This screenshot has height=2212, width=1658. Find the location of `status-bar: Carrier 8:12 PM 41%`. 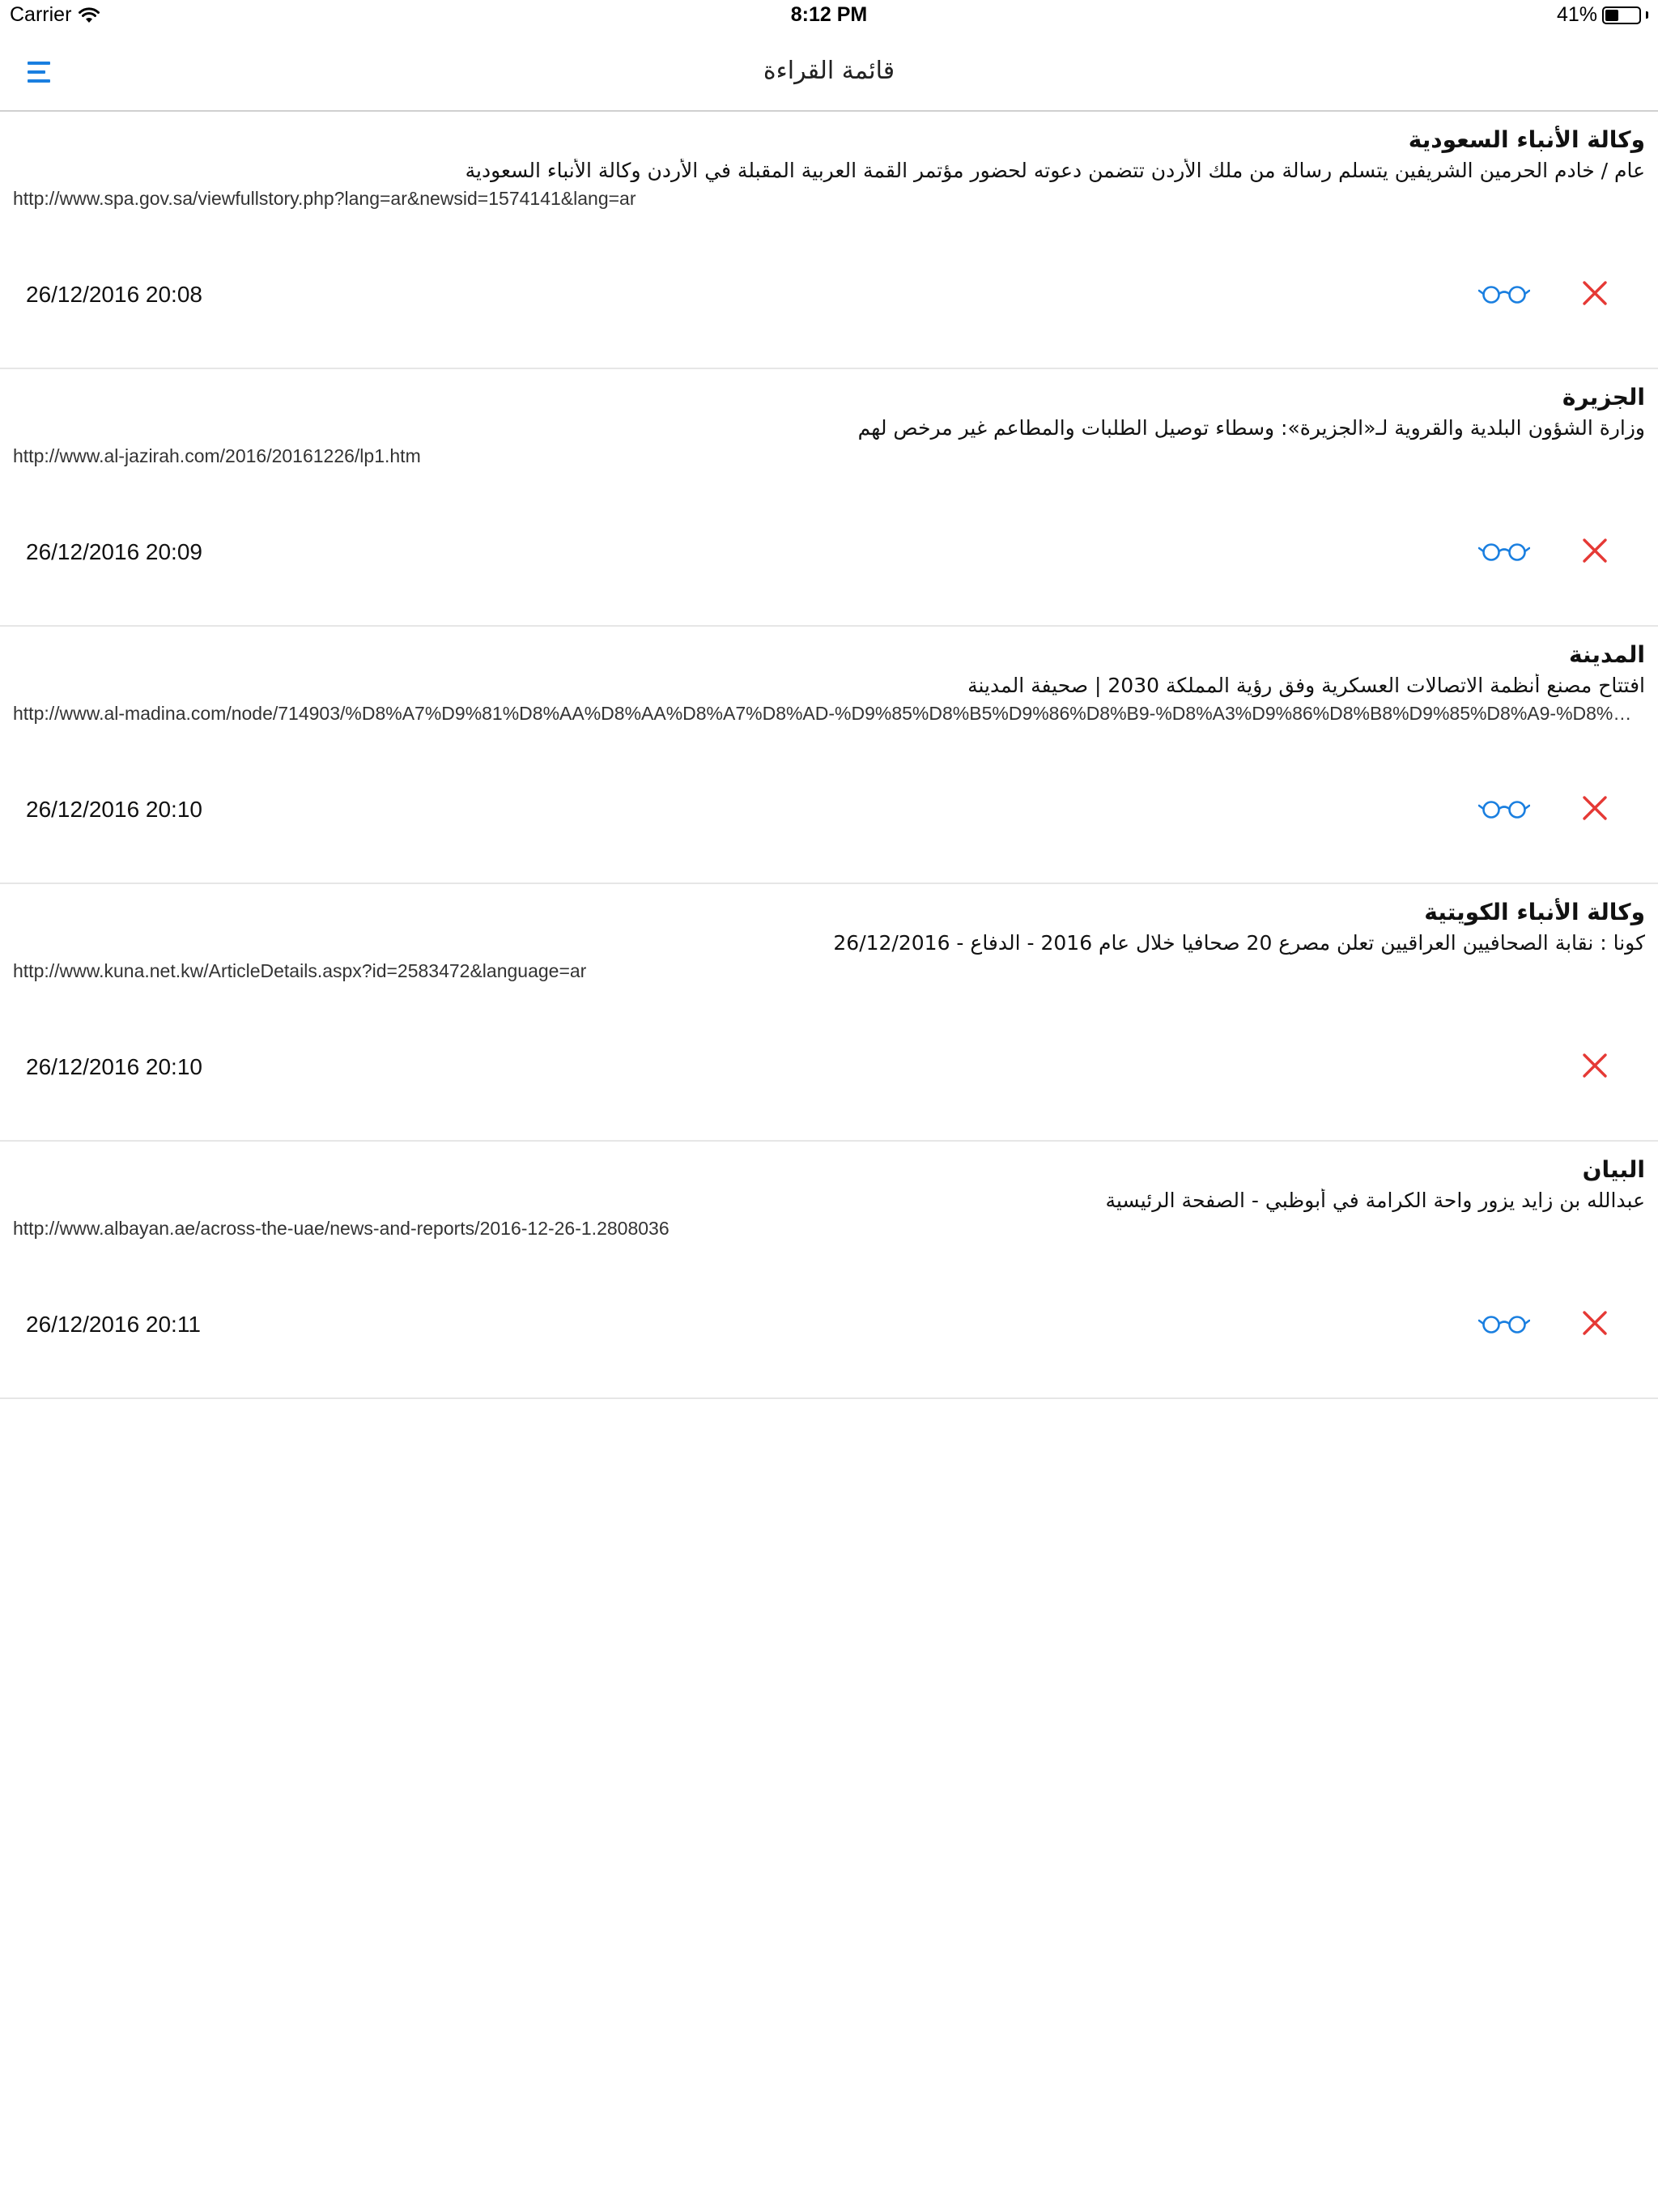

status-bar: Carrier 8:12 PM 41% is located at coordinates (829, 16).